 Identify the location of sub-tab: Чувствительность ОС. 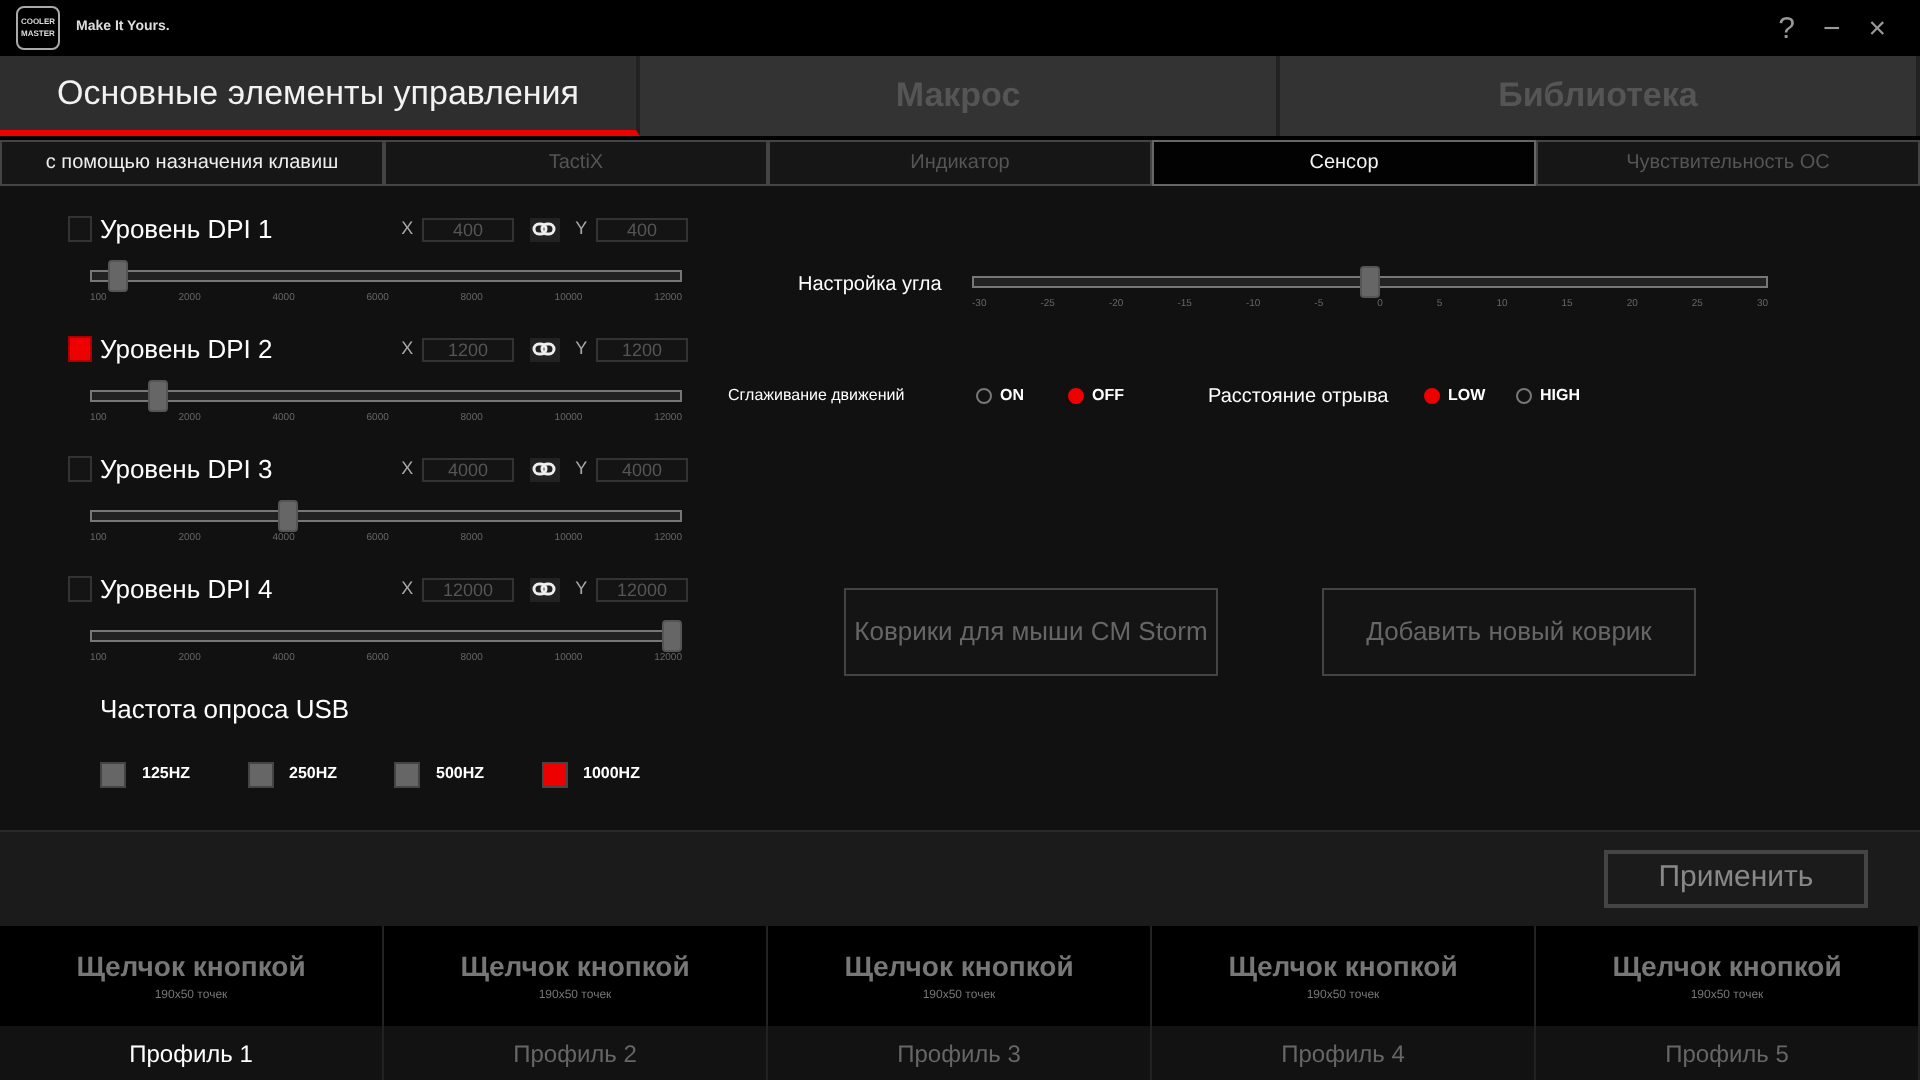
(1728, 163).